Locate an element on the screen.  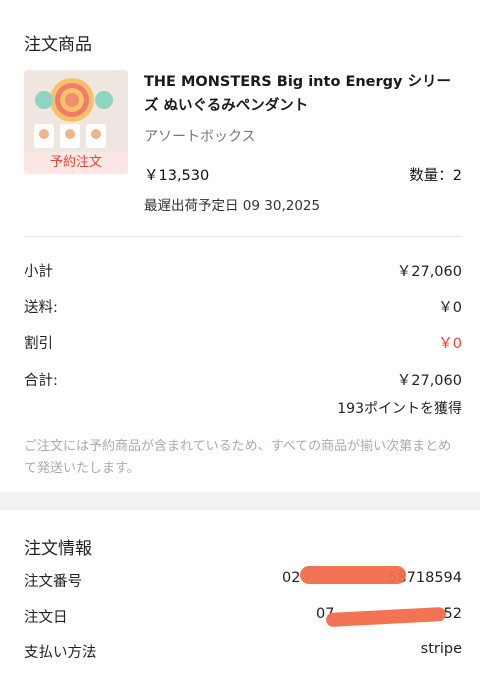
product-thumbnail: 予約注文 is located at coordinates (76, 122).